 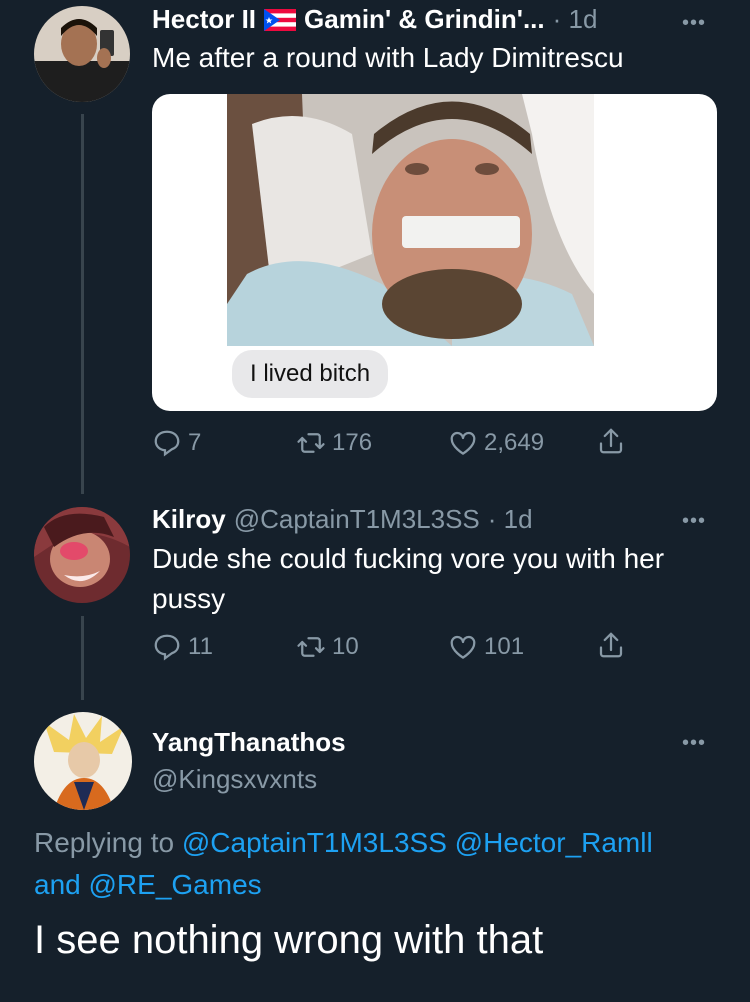 I want to click on focused-tweet-text: I see nothing wrong with that, so click(x=289, y=940).